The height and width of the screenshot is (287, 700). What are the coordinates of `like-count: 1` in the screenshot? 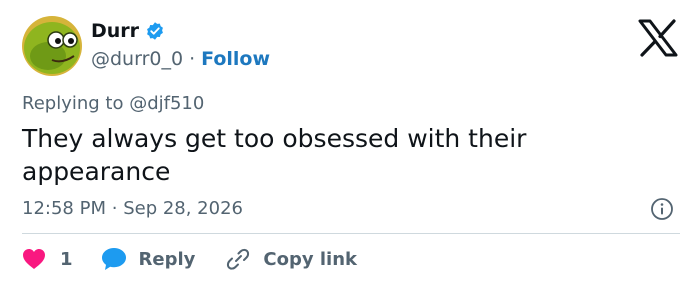 It's located at (66, 259).